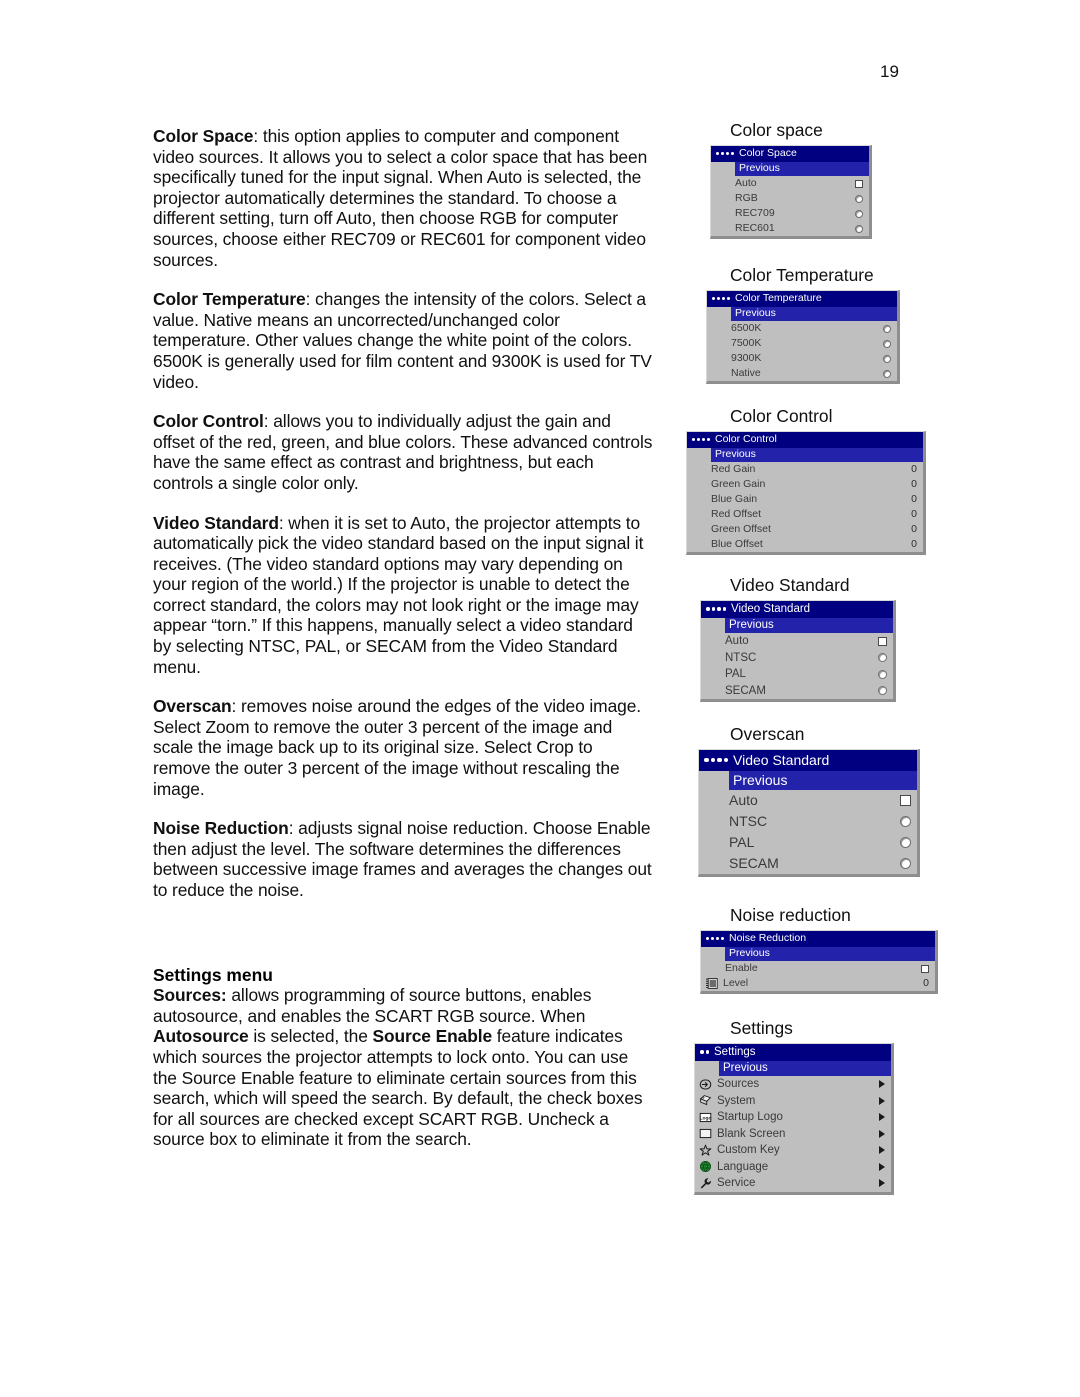 The image size is (1080, 1397). I want to click on osd-title-bar: Video Standard, so click(808, 760).